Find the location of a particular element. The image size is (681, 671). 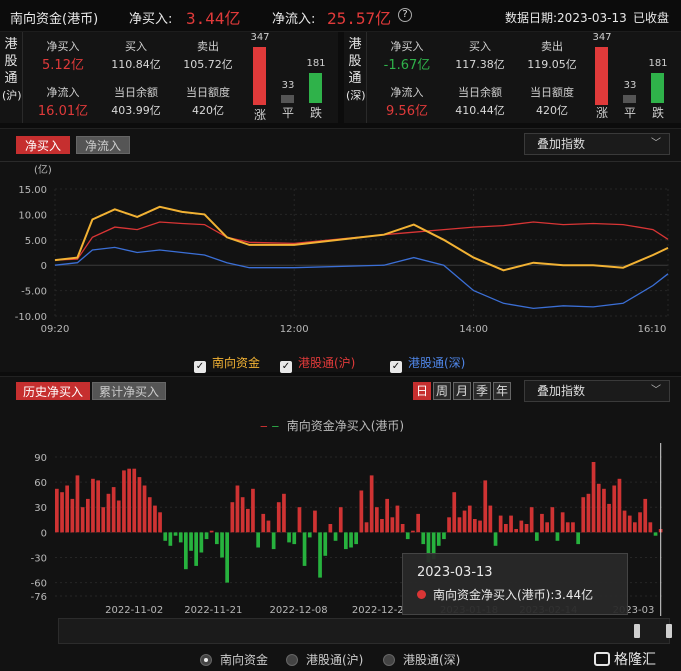

sz-down-bar is located at coordinates (657, 88).